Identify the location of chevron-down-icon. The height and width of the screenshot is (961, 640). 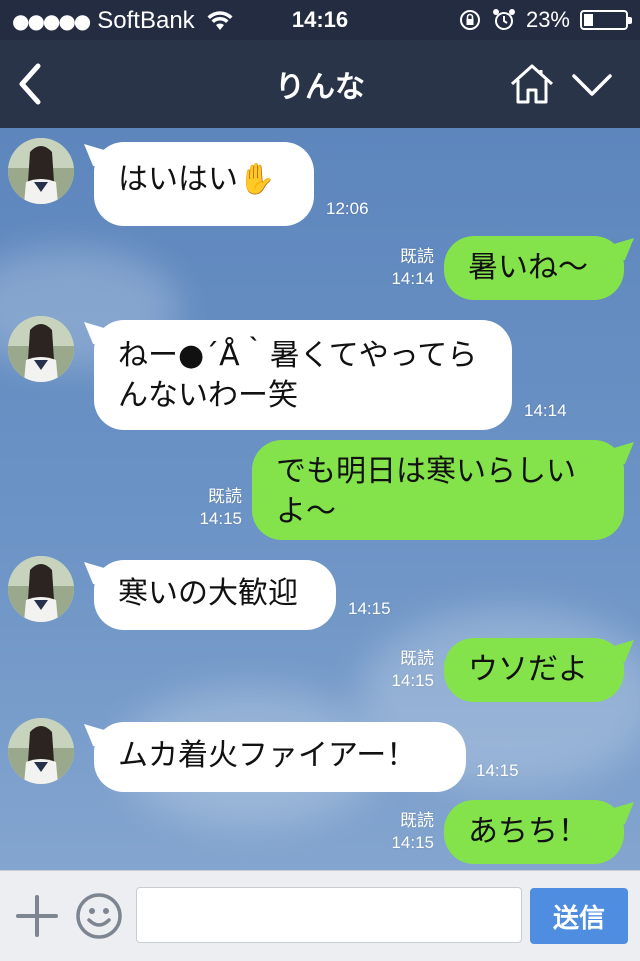
(592, 84).